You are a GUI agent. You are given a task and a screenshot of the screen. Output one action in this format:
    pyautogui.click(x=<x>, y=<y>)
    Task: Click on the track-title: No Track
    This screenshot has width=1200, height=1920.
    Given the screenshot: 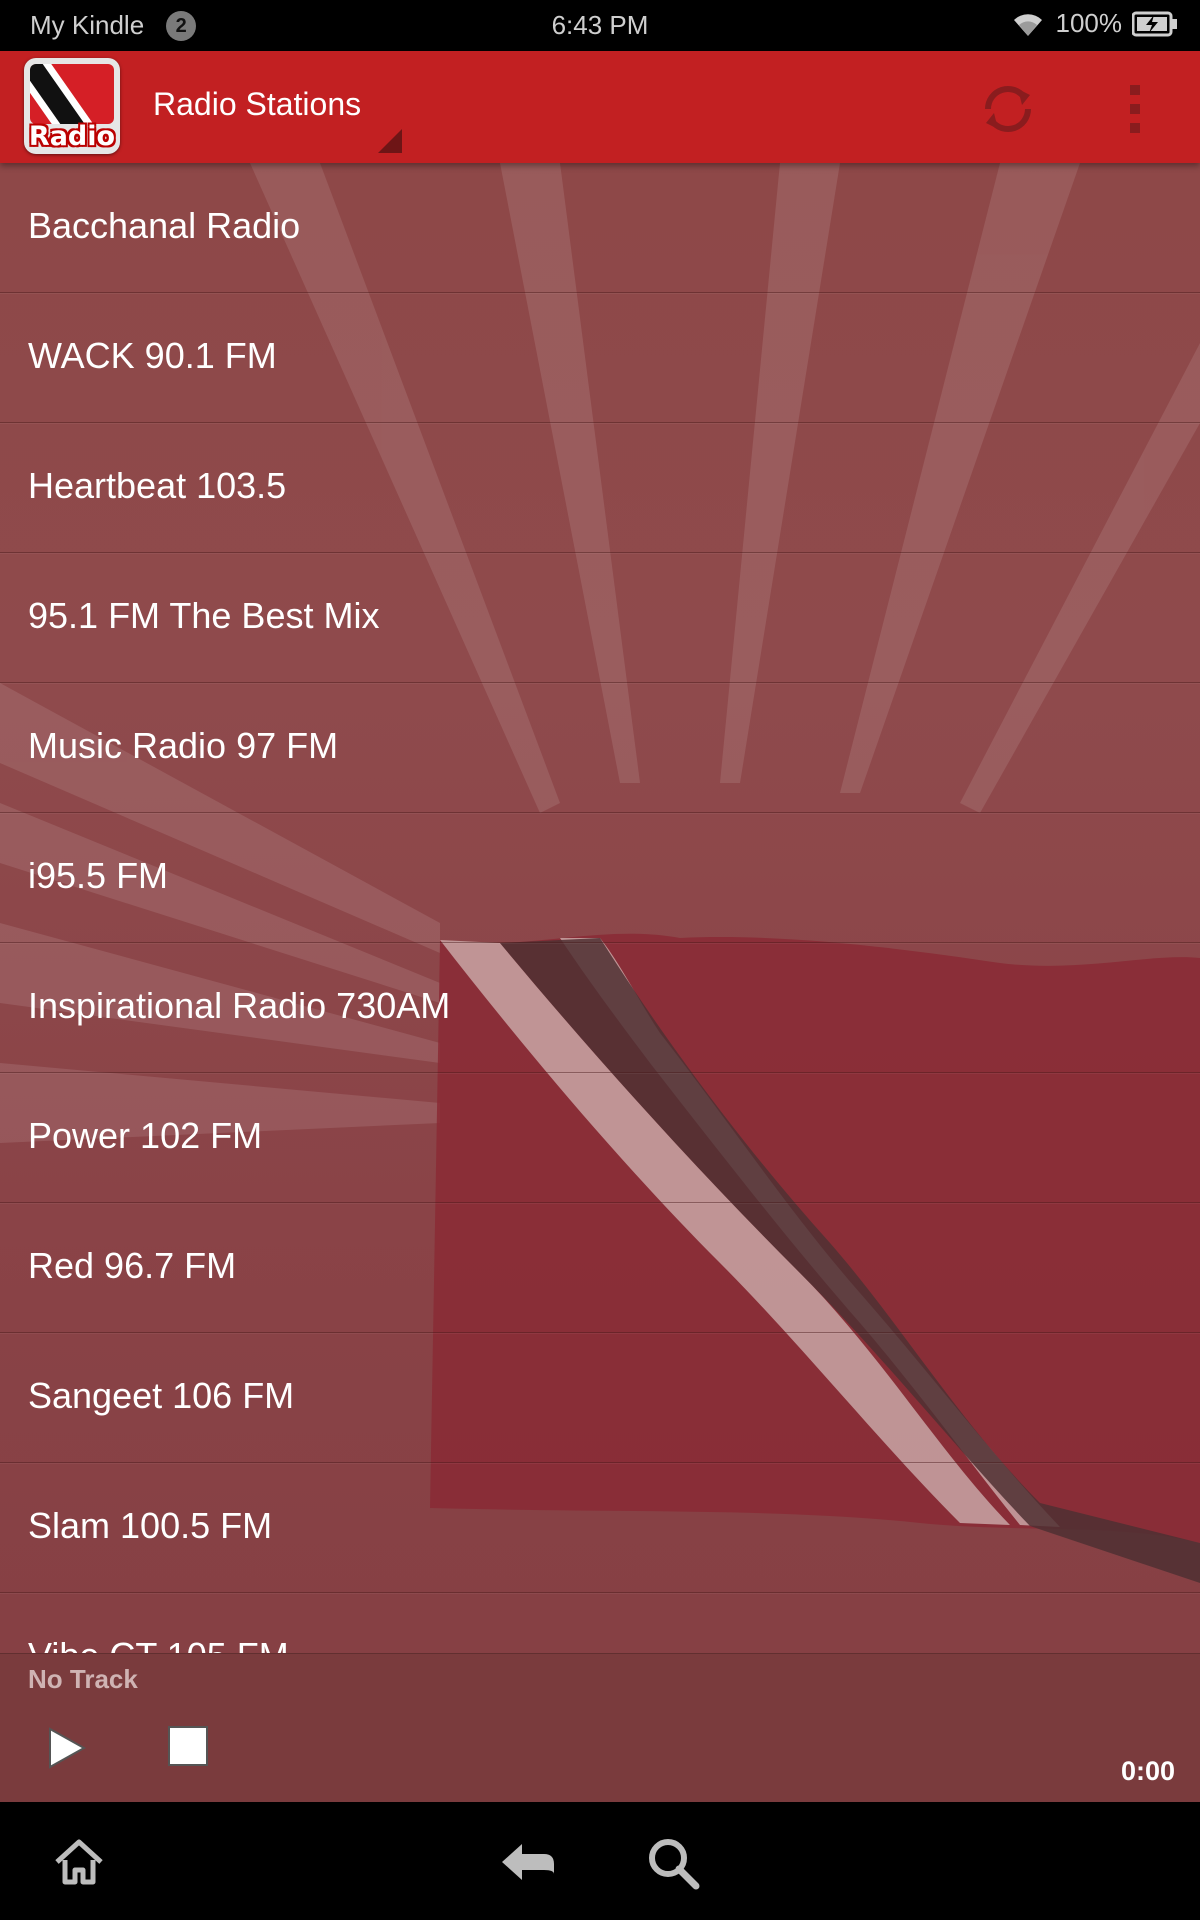 What is the action you would take?
    pyautogui.click(x=83, y=1679)
    